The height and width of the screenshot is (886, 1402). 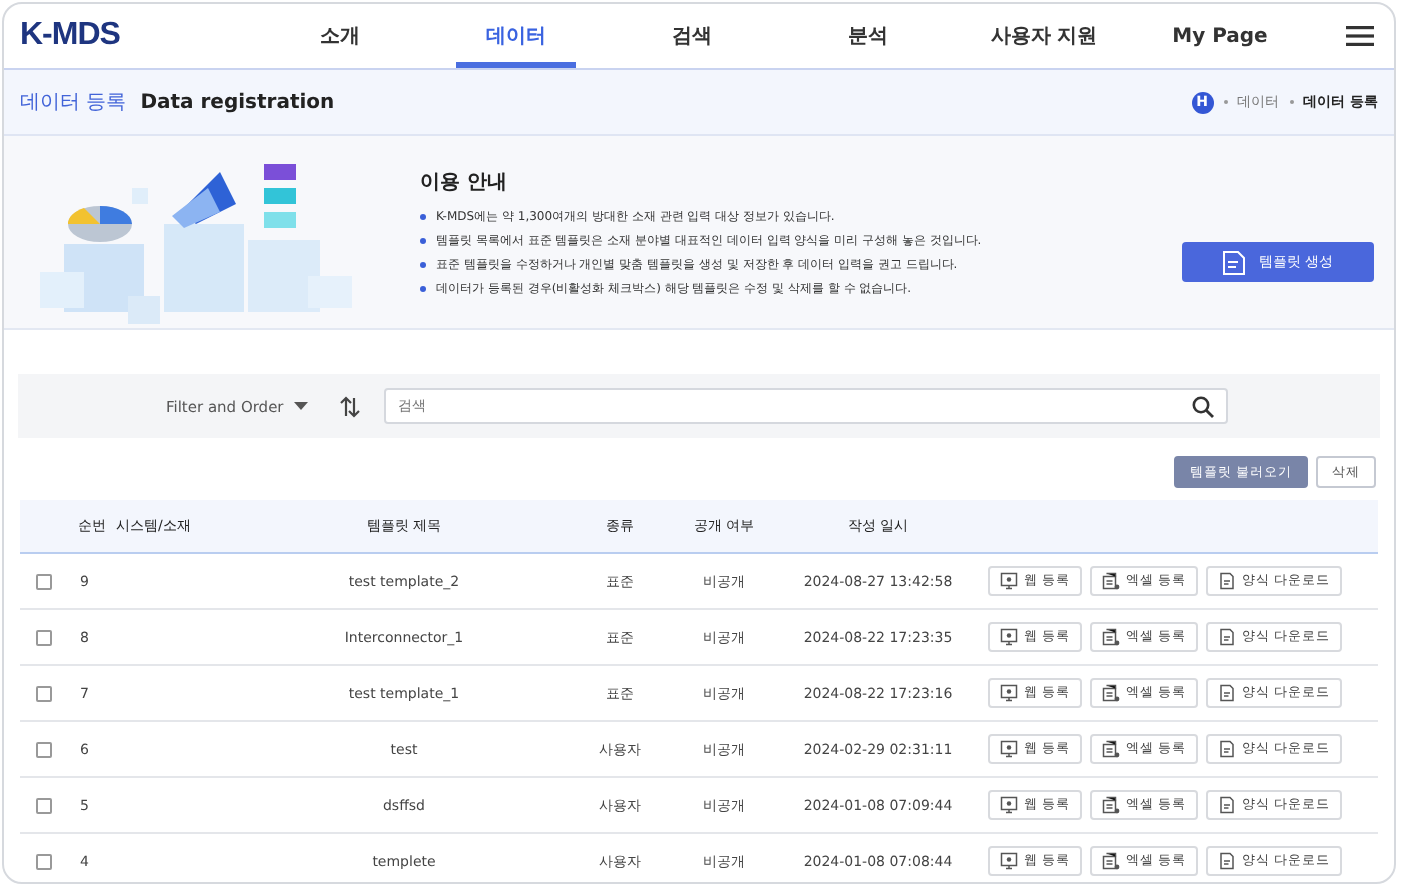 What do you see at coordinates (1234, 262) in the screenshot?
I see `document-edit-icon` at bounding box center [1234, 262].